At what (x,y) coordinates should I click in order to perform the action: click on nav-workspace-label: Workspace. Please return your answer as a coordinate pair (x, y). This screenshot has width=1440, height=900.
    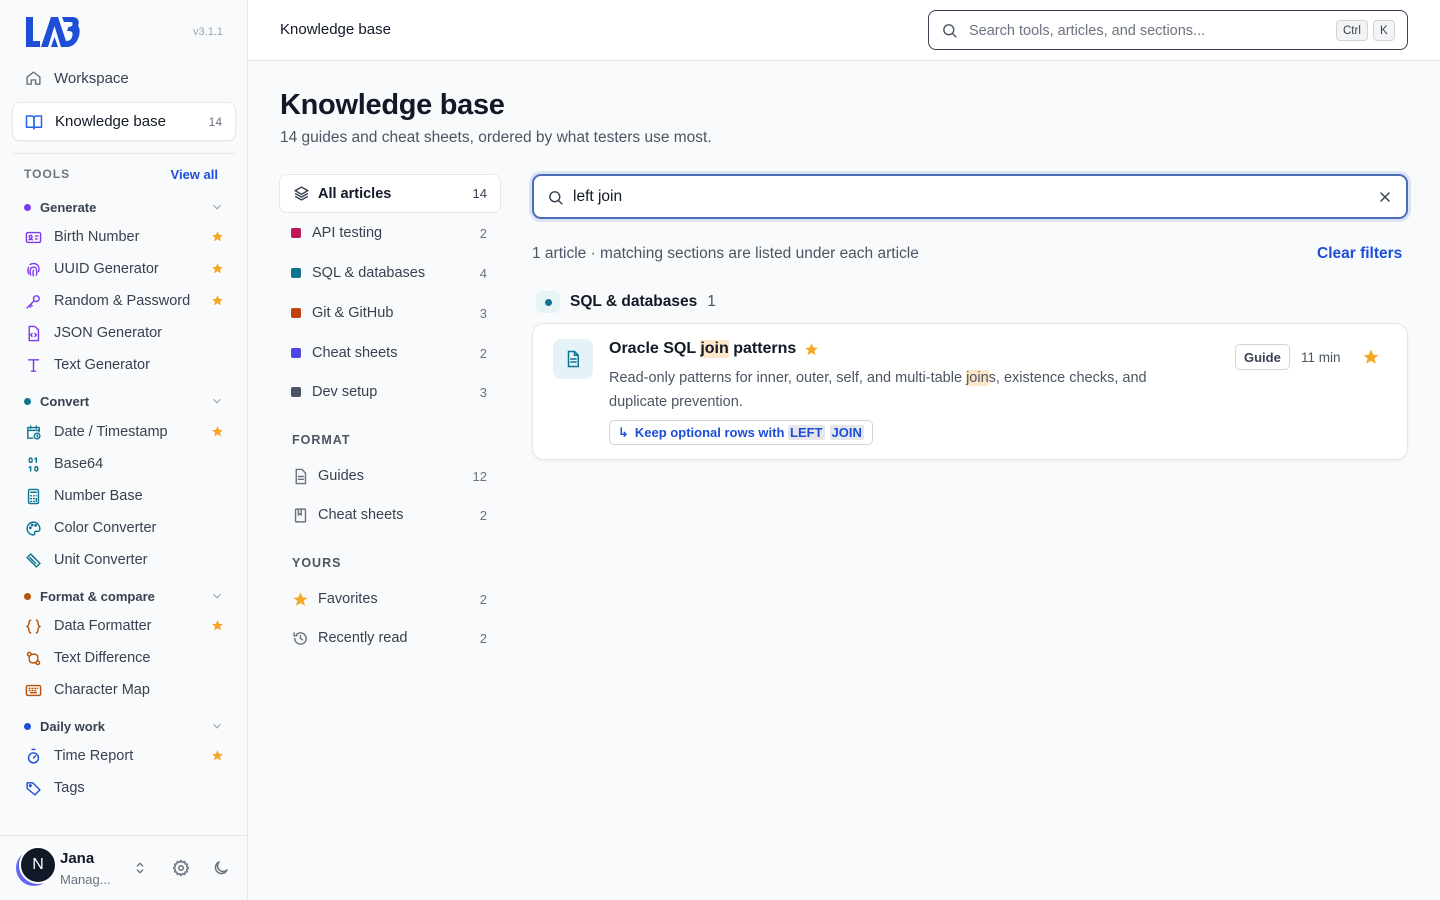
    Looking at the image, I should click on (91, 78).